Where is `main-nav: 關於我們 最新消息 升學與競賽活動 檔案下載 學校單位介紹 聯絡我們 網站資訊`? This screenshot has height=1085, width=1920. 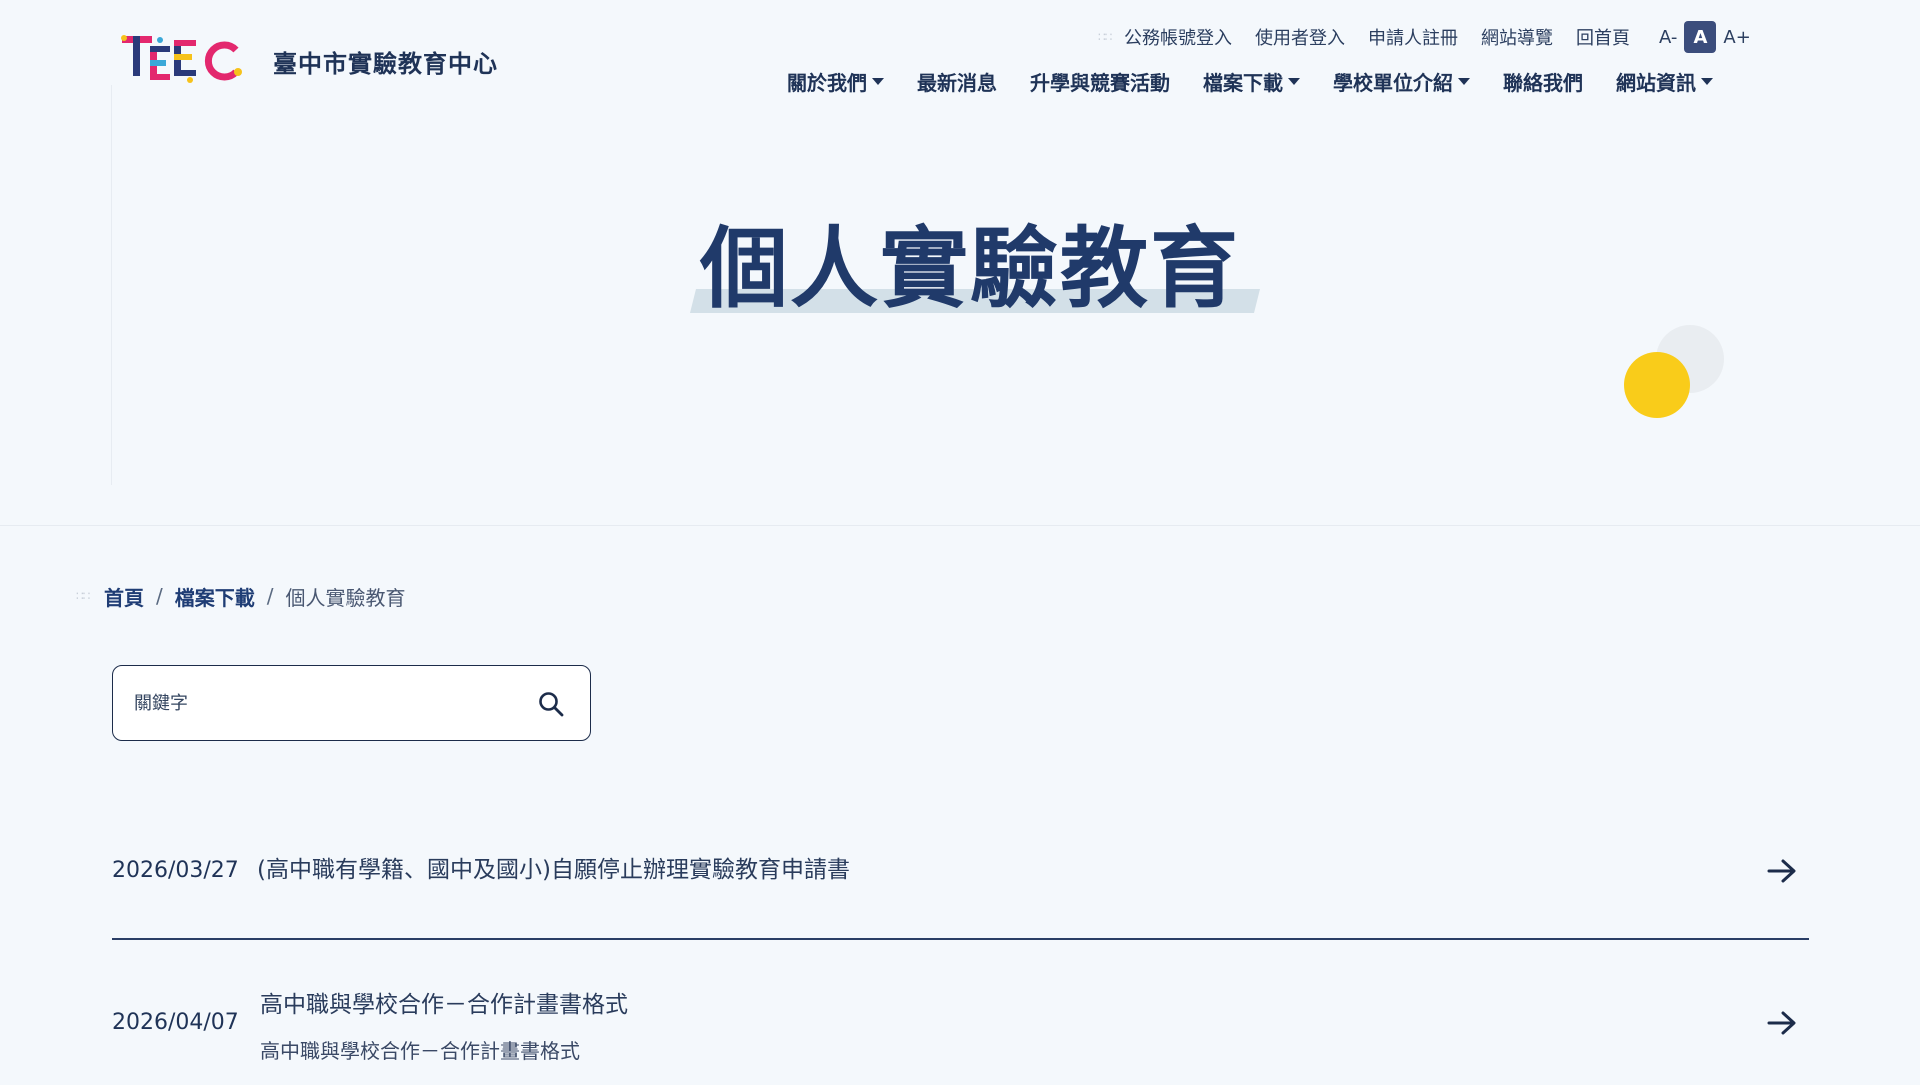
main-nav: 關於我們 最新消息 升學與競賽活動 檔案下載 學校單位介紹 聯絡我們 網站資訊 is located at coordinates (1250, 81).